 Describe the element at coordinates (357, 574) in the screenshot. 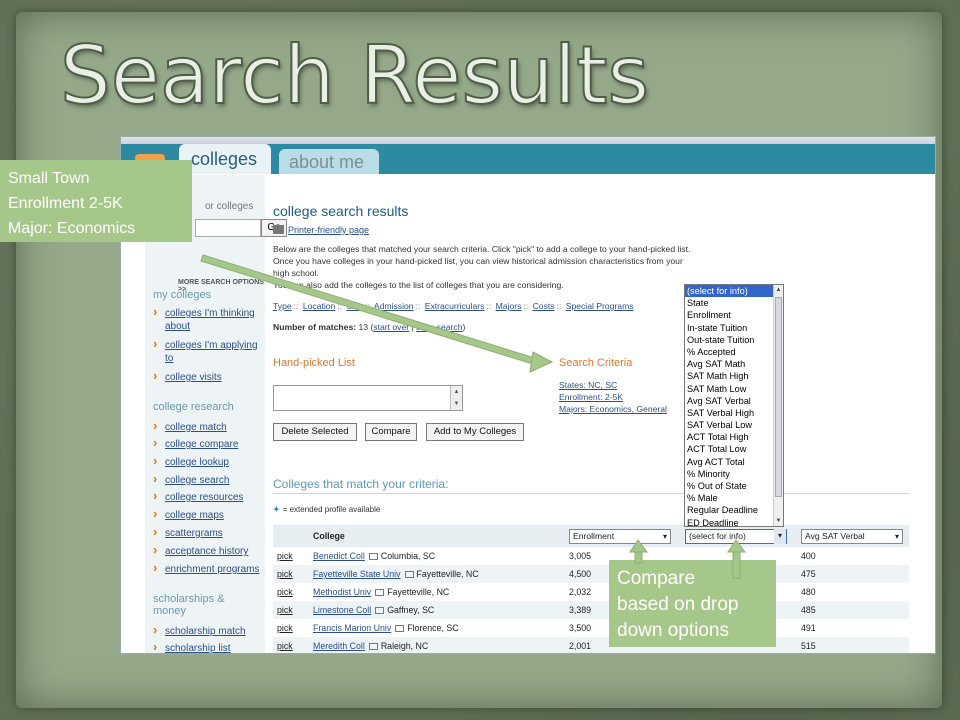

I see `college-name-link: Fayetteville State Univ` at that location.